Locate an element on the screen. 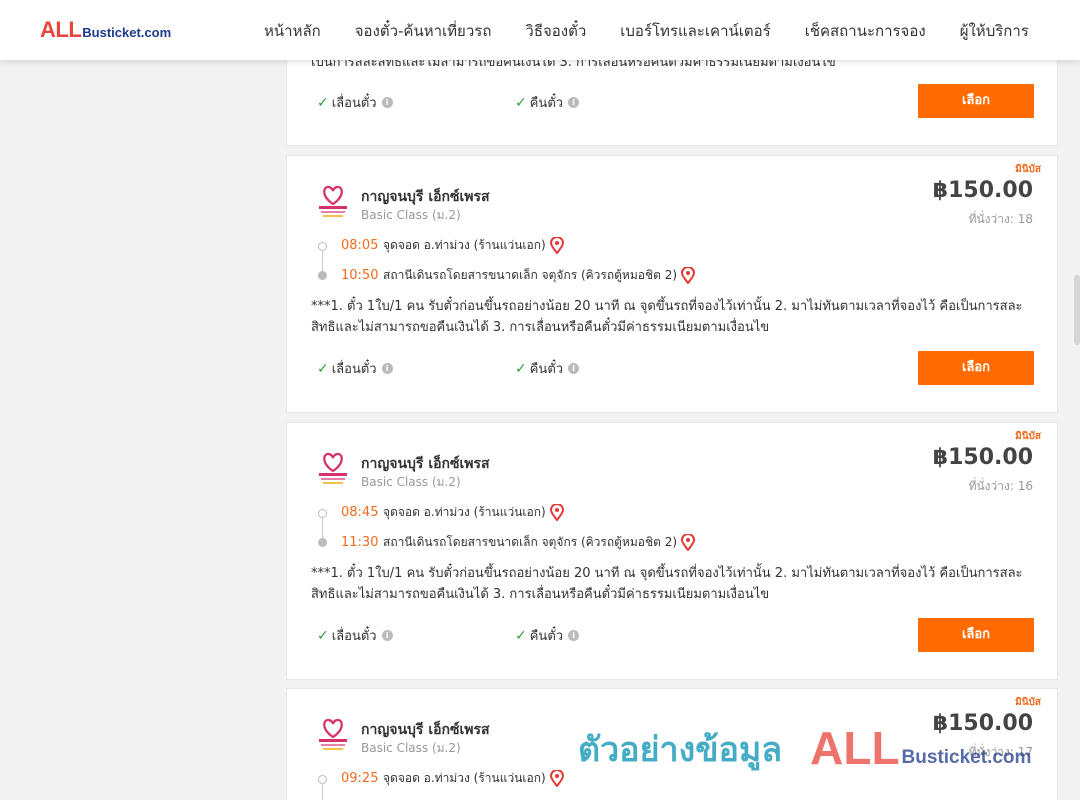 The image size is (1080, 800). site-logo: ALL Busticket.com is located at coordinates (105, 30).